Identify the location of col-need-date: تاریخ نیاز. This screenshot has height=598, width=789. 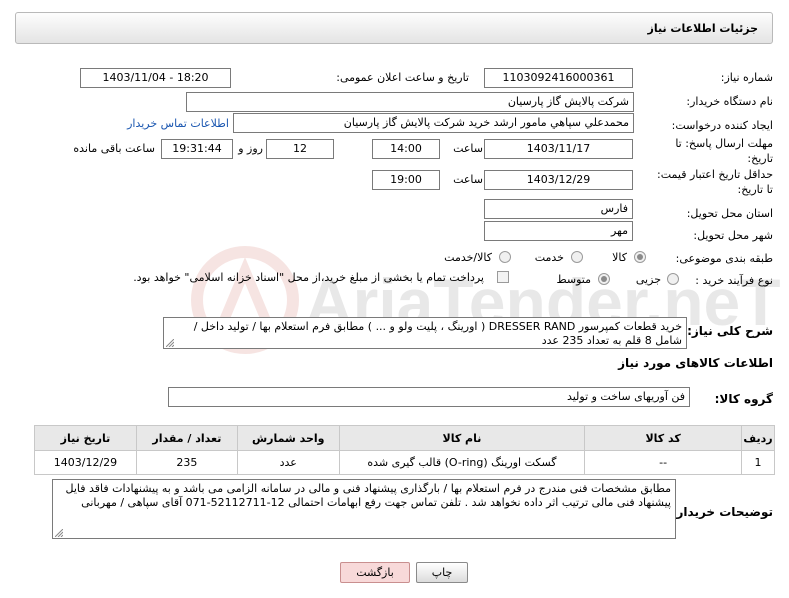
(85, 438).